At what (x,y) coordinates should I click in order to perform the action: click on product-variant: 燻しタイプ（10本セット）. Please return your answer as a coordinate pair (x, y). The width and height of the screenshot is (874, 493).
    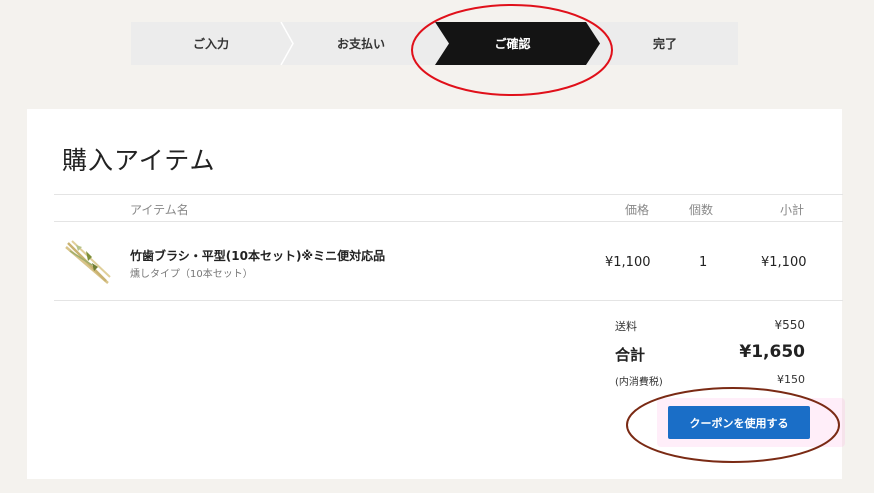
    Looking at the image, I should click on (191, 274).